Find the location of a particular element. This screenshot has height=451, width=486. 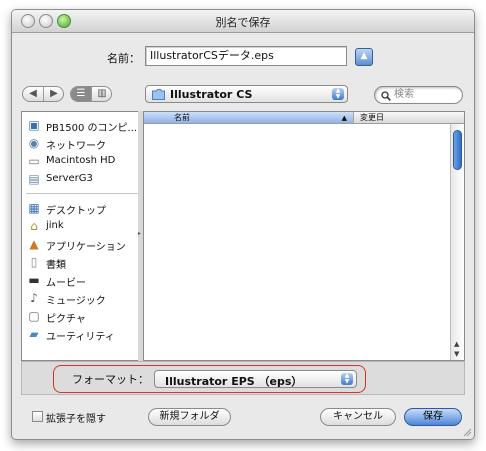

sidebar-item-macintosh-hd: ▭ Macintosh HD is located at coordinates (85, 161).